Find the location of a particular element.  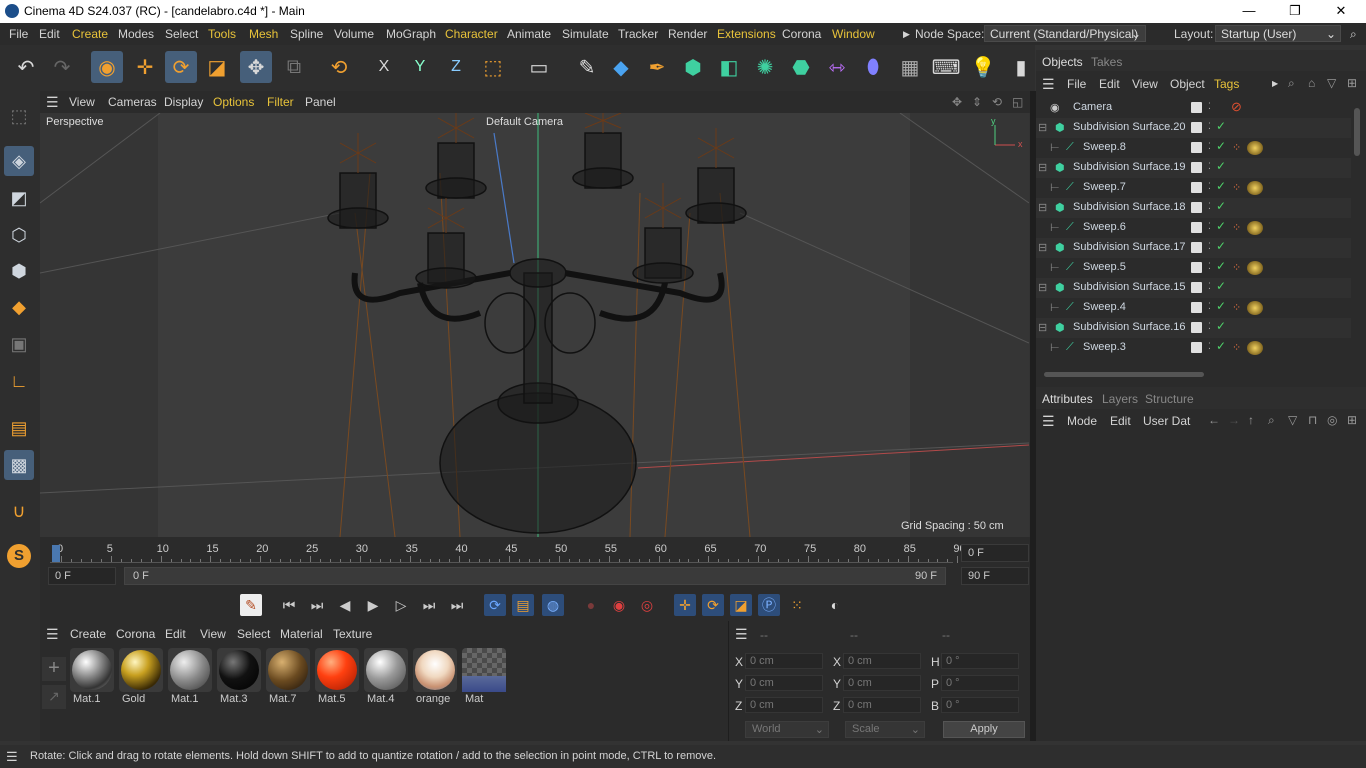

mat-menu-corona: Corona is located at coordinates (135, 634).